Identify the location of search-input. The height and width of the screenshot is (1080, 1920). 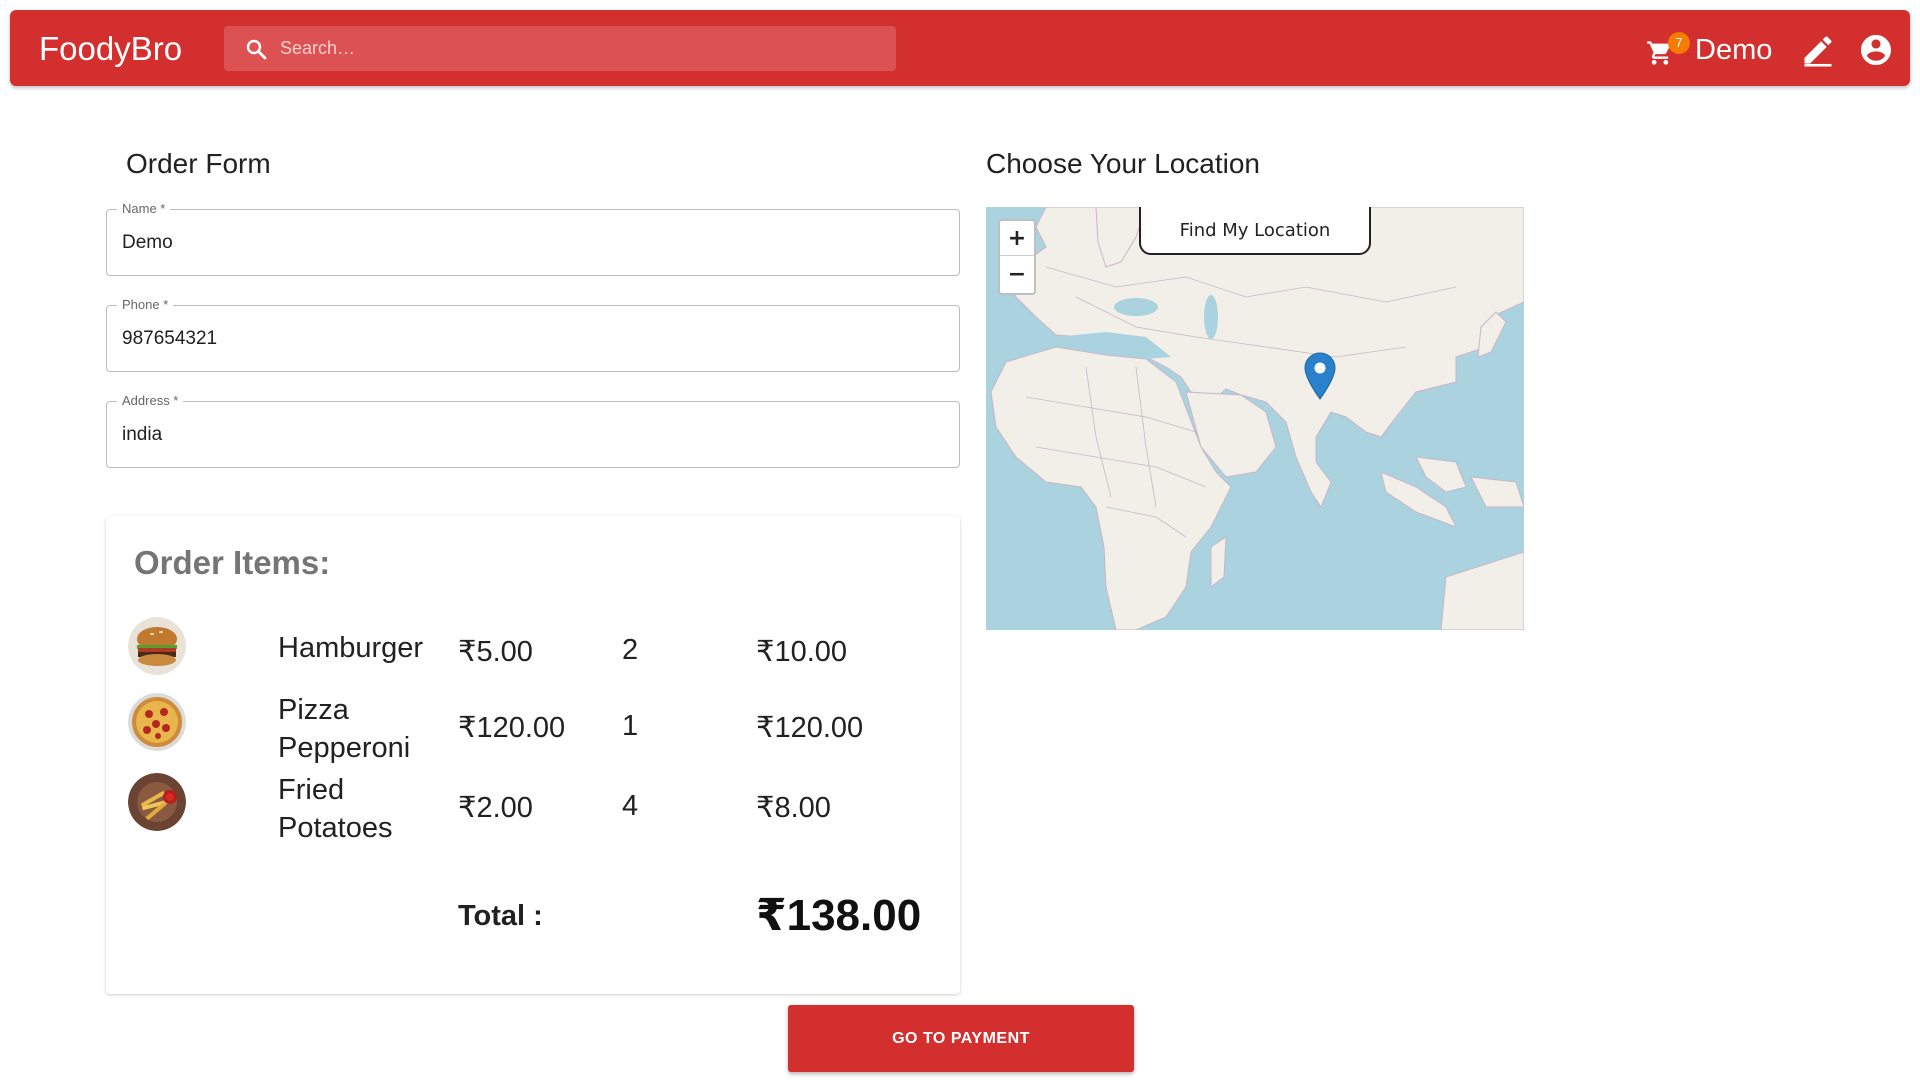
(580, 48).